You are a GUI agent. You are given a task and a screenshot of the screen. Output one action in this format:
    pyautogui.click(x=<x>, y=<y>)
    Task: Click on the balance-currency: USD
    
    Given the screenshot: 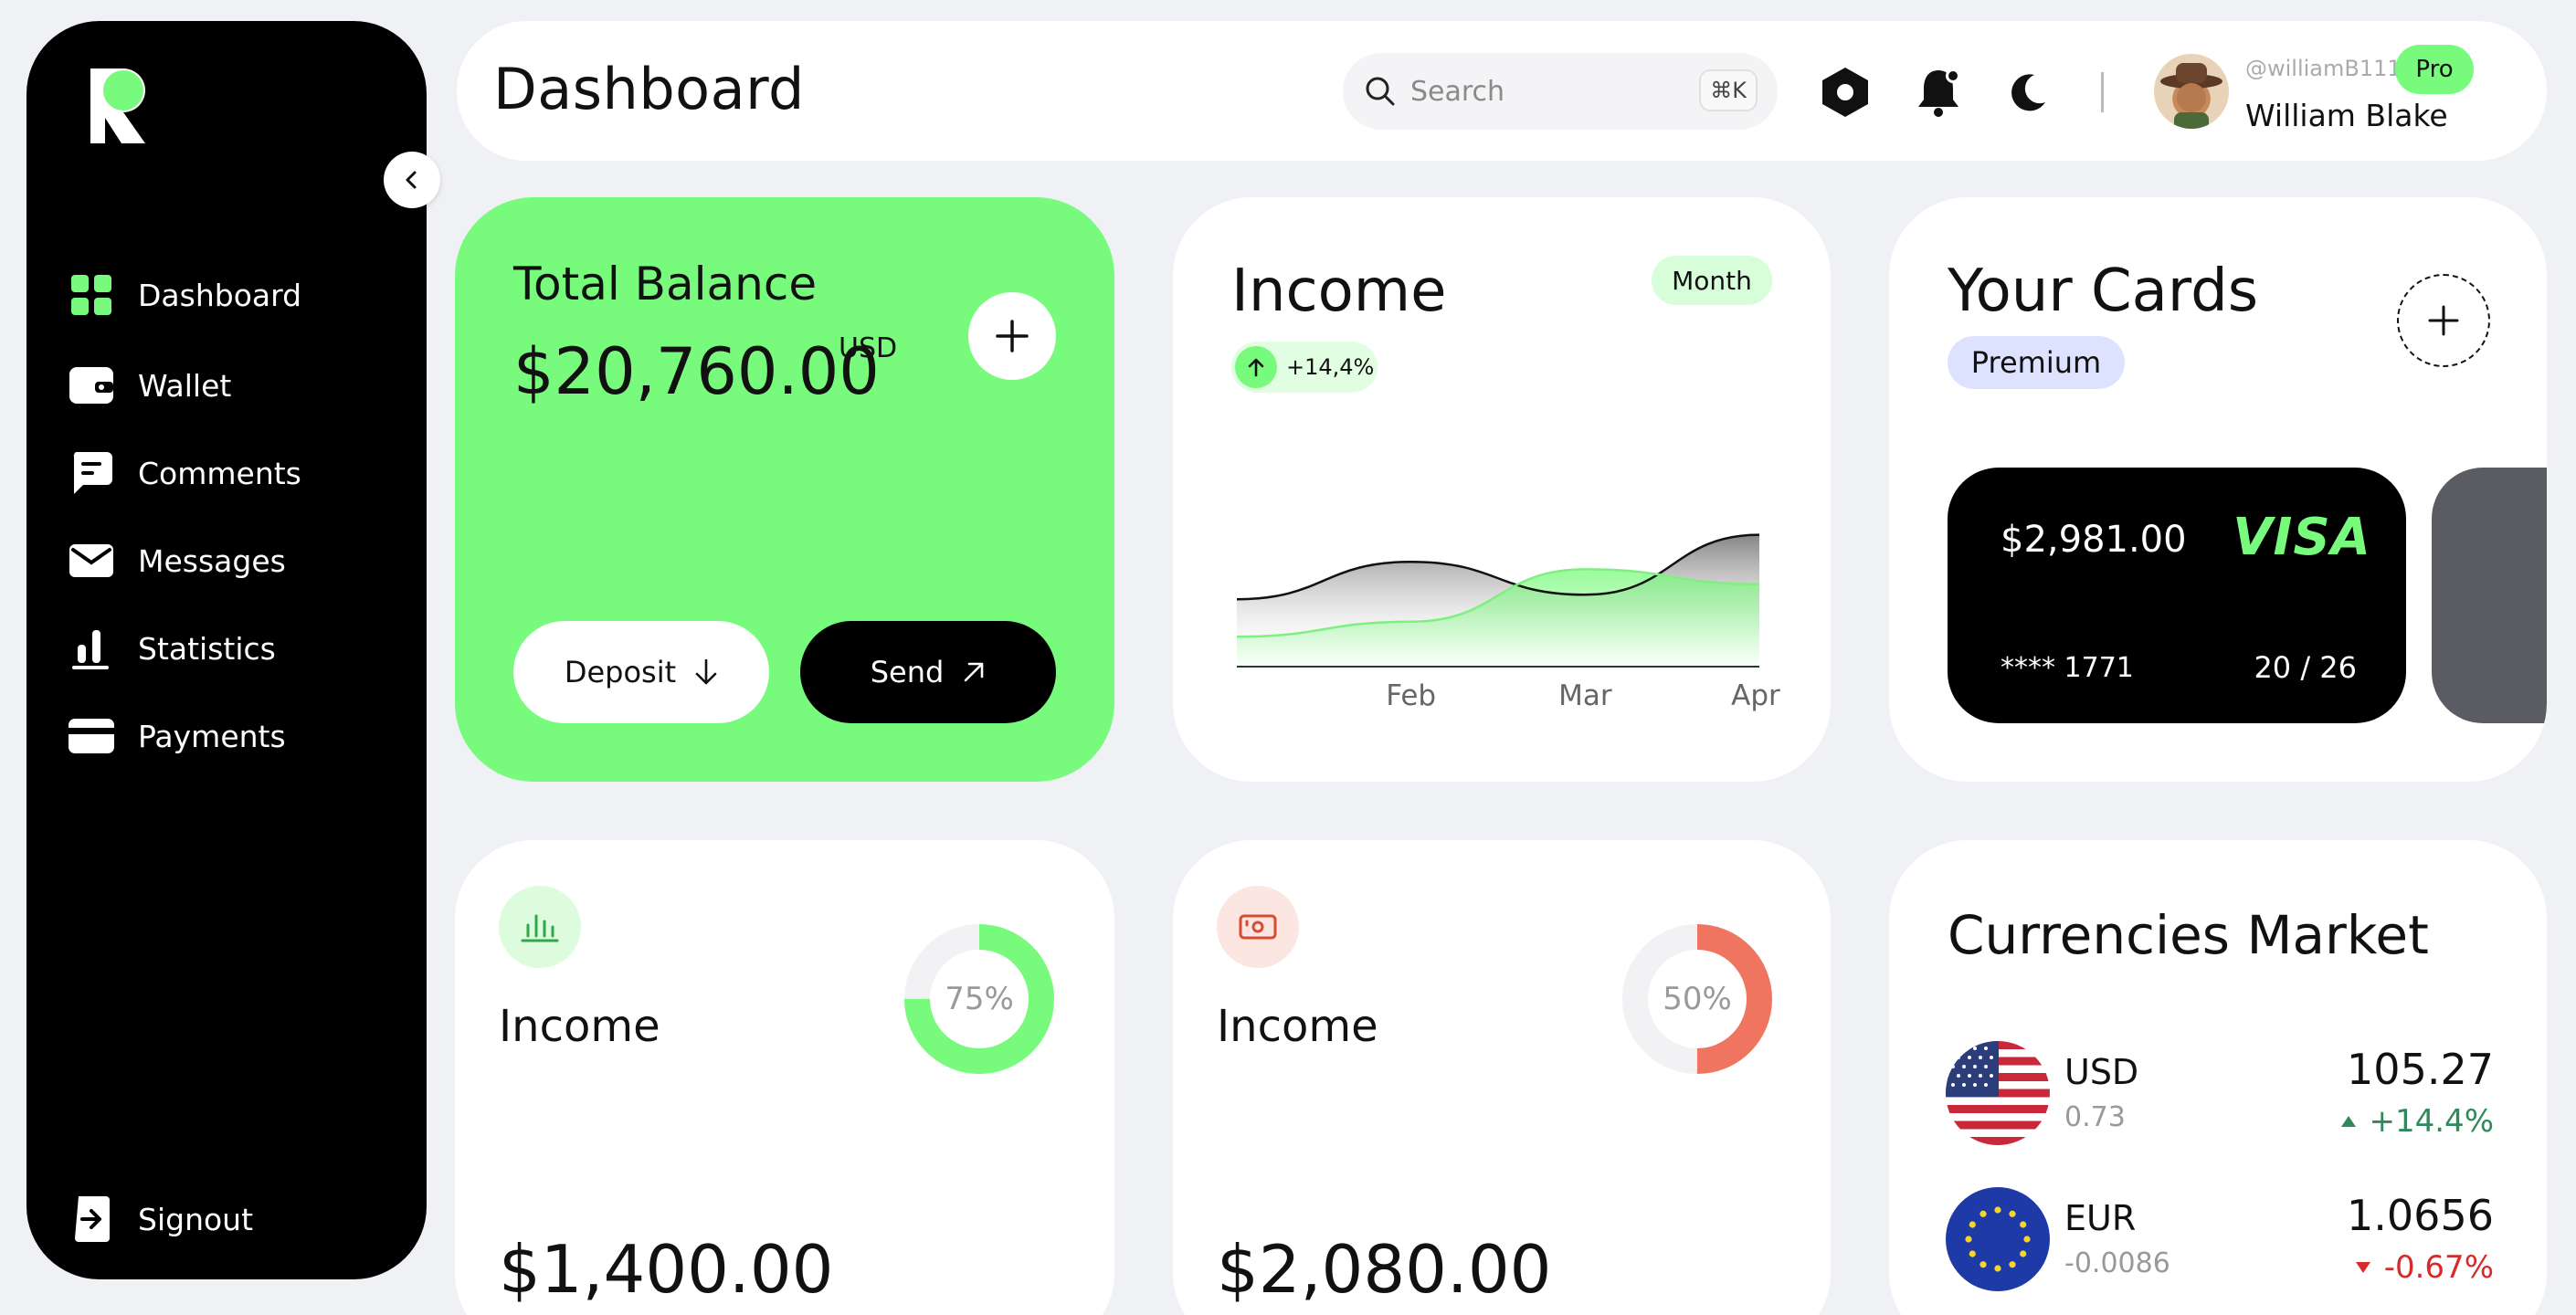 What is the action you would take?
    pyautogui.click(x=868, y=348)
    